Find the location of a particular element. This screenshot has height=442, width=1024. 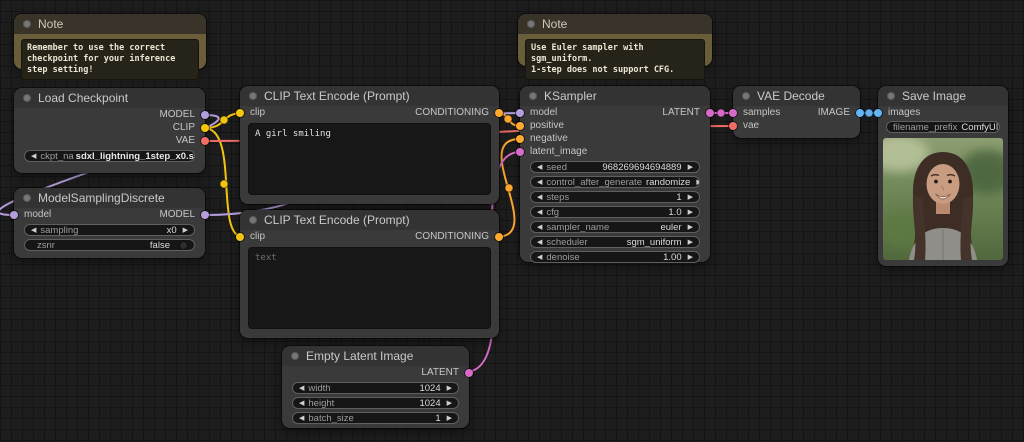

vae-input-port is located at coordinates (733, 125).